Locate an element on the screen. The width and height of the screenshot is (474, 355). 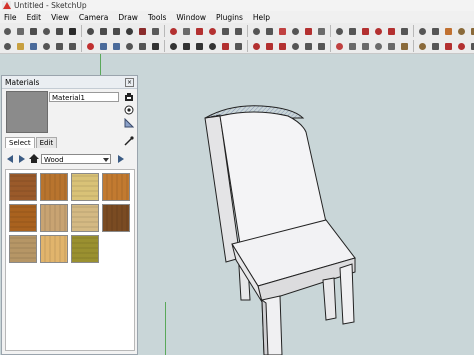
circle-tool-button is located at coordinates (199, 46).